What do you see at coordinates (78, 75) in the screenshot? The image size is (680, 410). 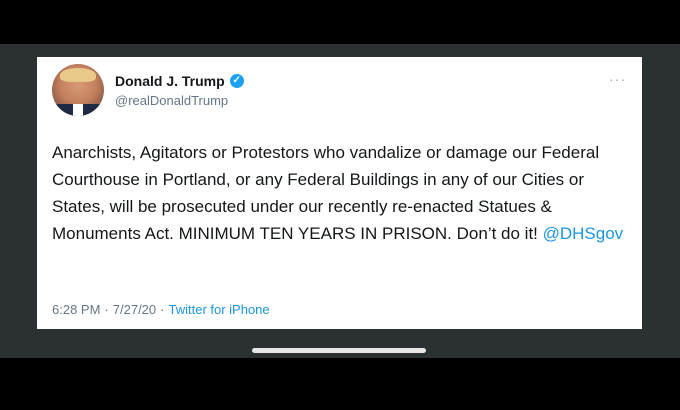 I see `avatar-hair` at bounding box center [78, 75].